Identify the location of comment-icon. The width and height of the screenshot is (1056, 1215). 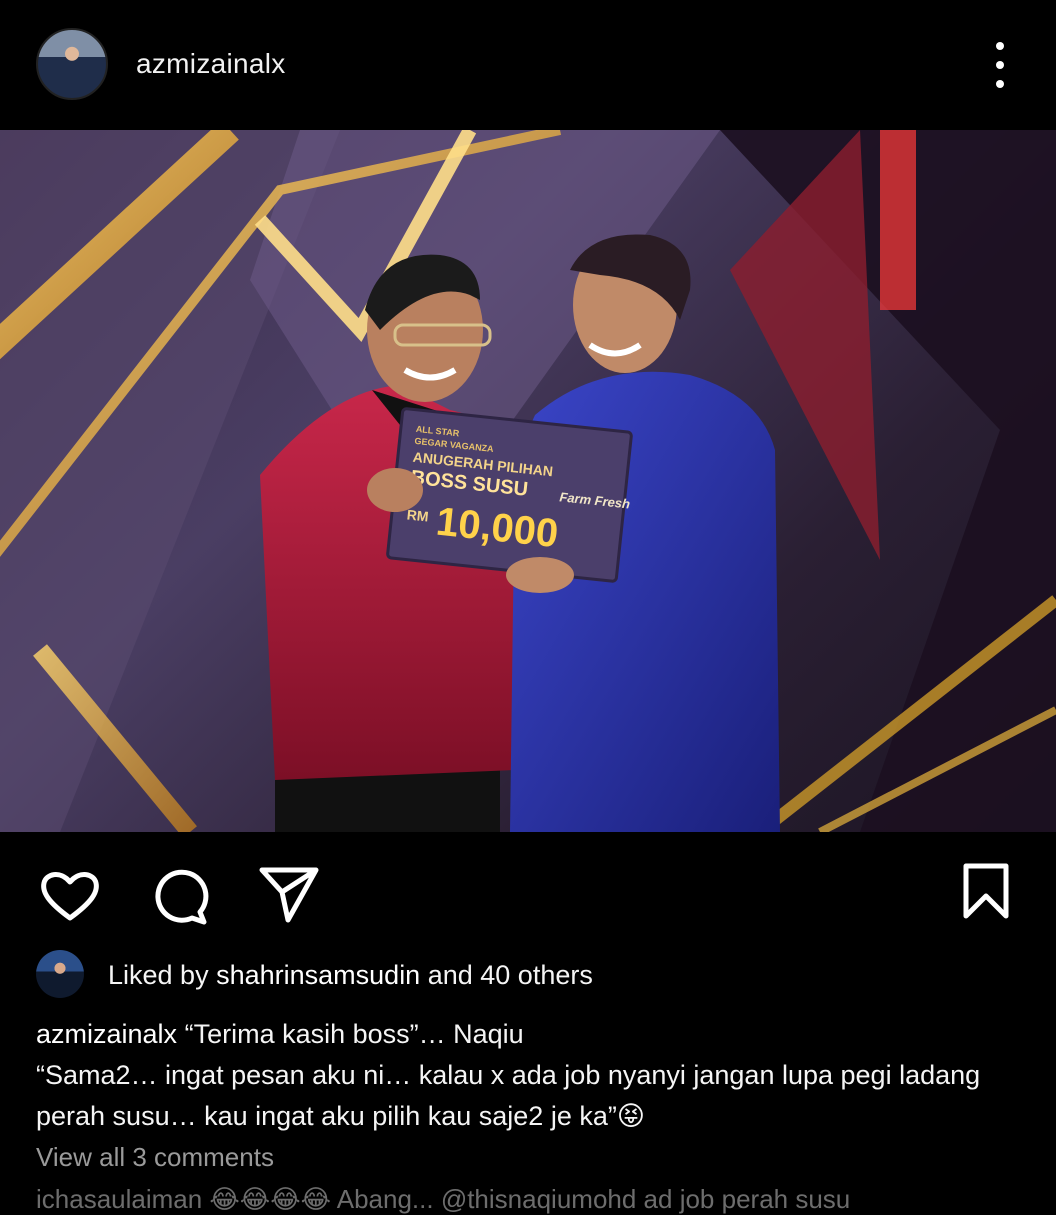
(180, 896).